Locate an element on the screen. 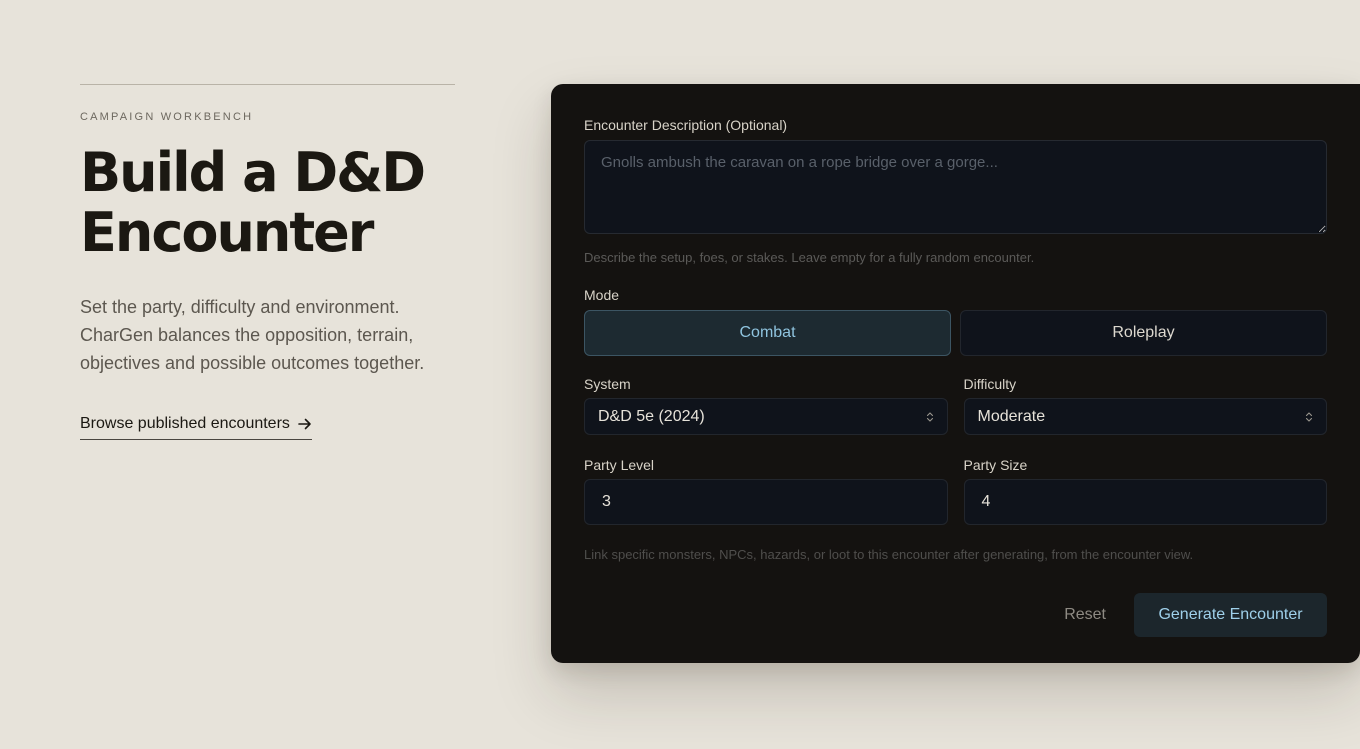 The height and width of the screenshot is (749, 1360). generate-encounter-button: Generate Encounter is located at coordinates (1230, 615).